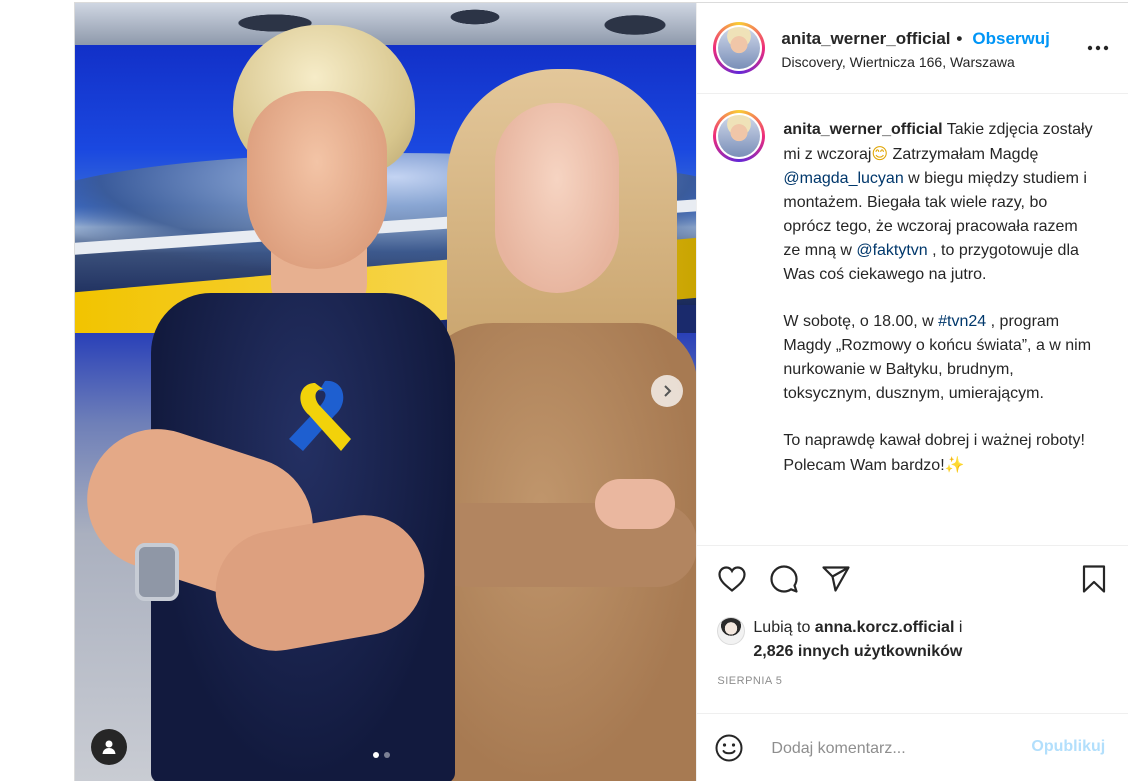 The image size is (1128, 782). What do you see at coordinates (381, 755) in the screenshot?
I see `carousel-indicator` at bounding box center [381, 755].